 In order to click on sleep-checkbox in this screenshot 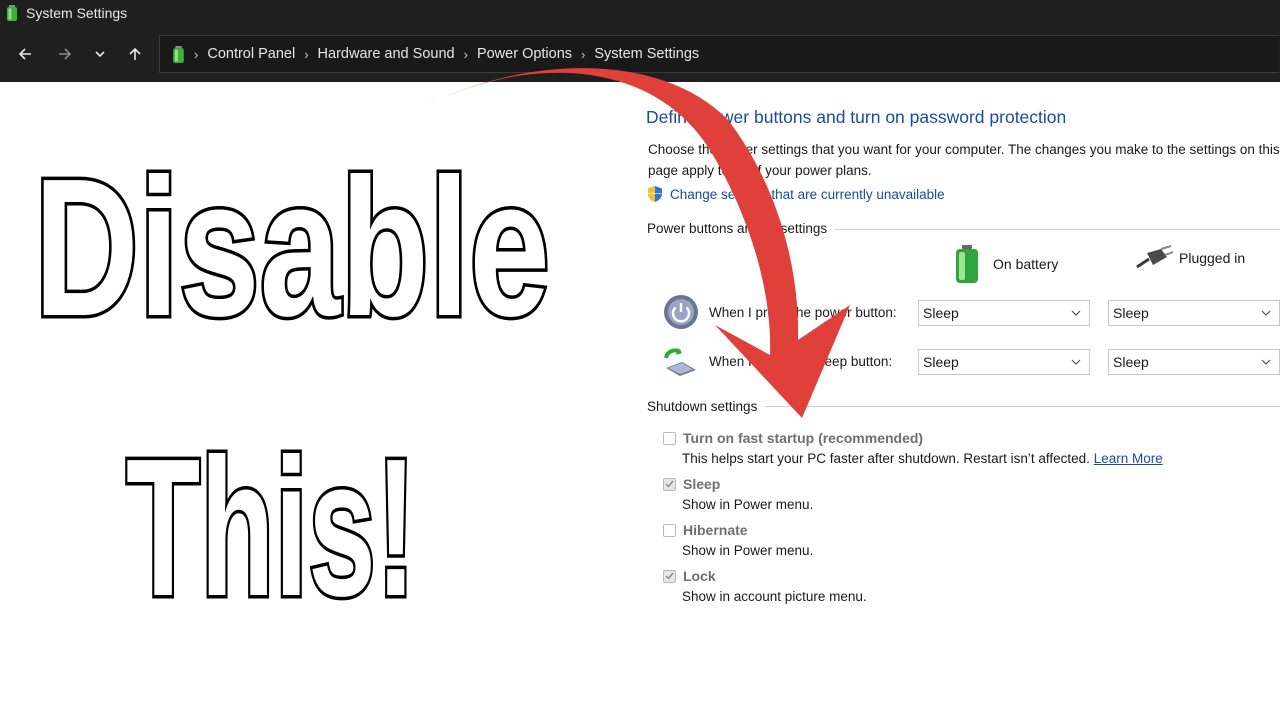, I will do `click(669, 484)`.